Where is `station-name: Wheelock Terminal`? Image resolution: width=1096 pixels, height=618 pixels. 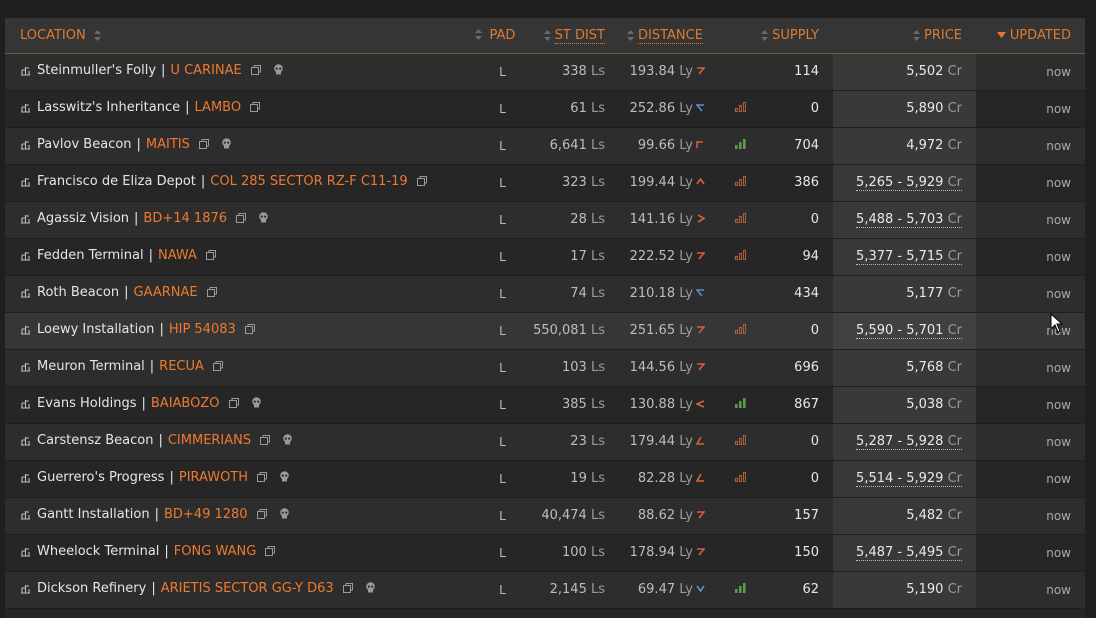
station-name: Wheelock Terminal is located at coordinates (98, 551).